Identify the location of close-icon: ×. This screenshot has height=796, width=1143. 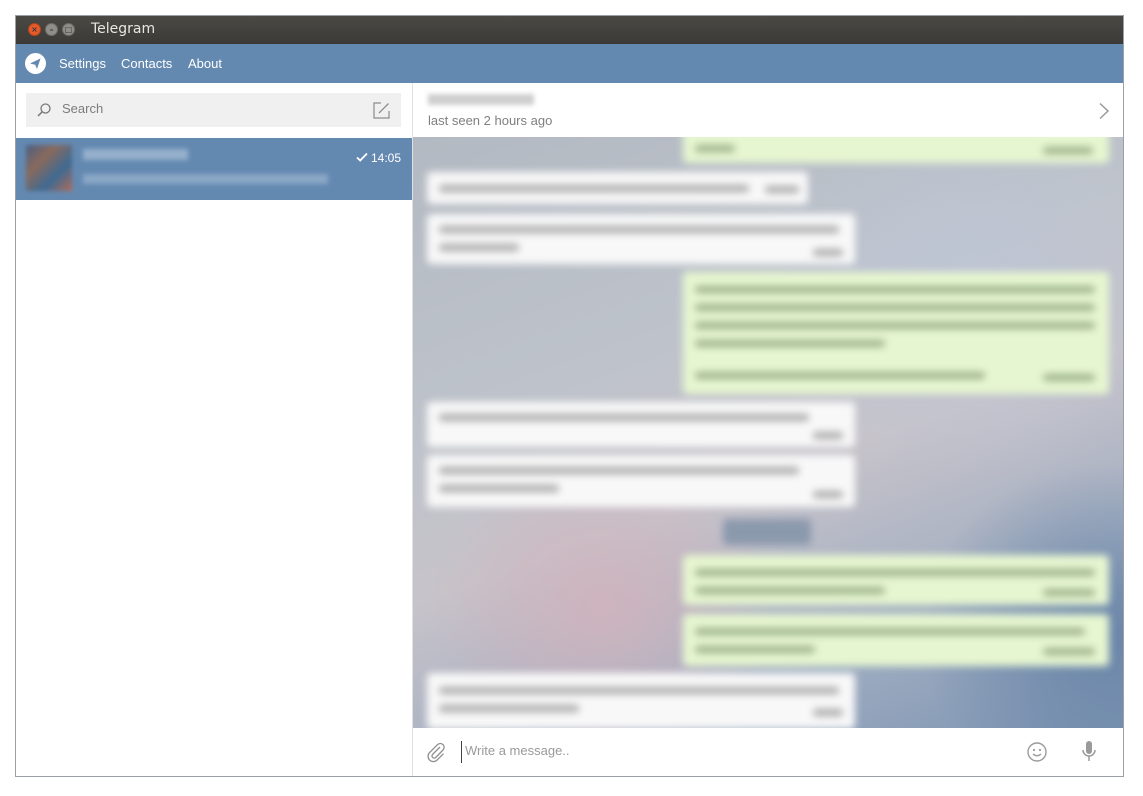
(34, 29).